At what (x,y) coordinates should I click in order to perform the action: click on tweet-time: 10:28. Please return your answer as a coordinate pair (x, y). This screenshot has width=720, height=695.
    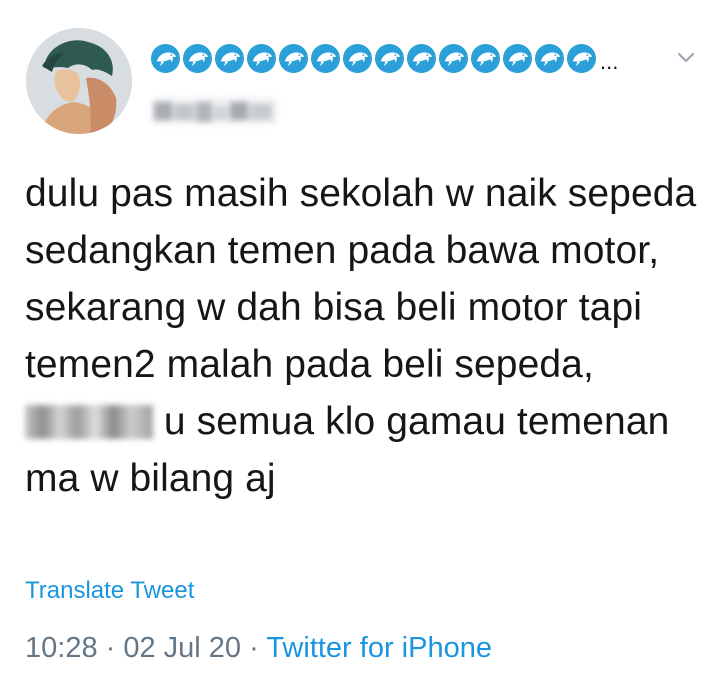
    Looking at the image, I should click on (61, 648).